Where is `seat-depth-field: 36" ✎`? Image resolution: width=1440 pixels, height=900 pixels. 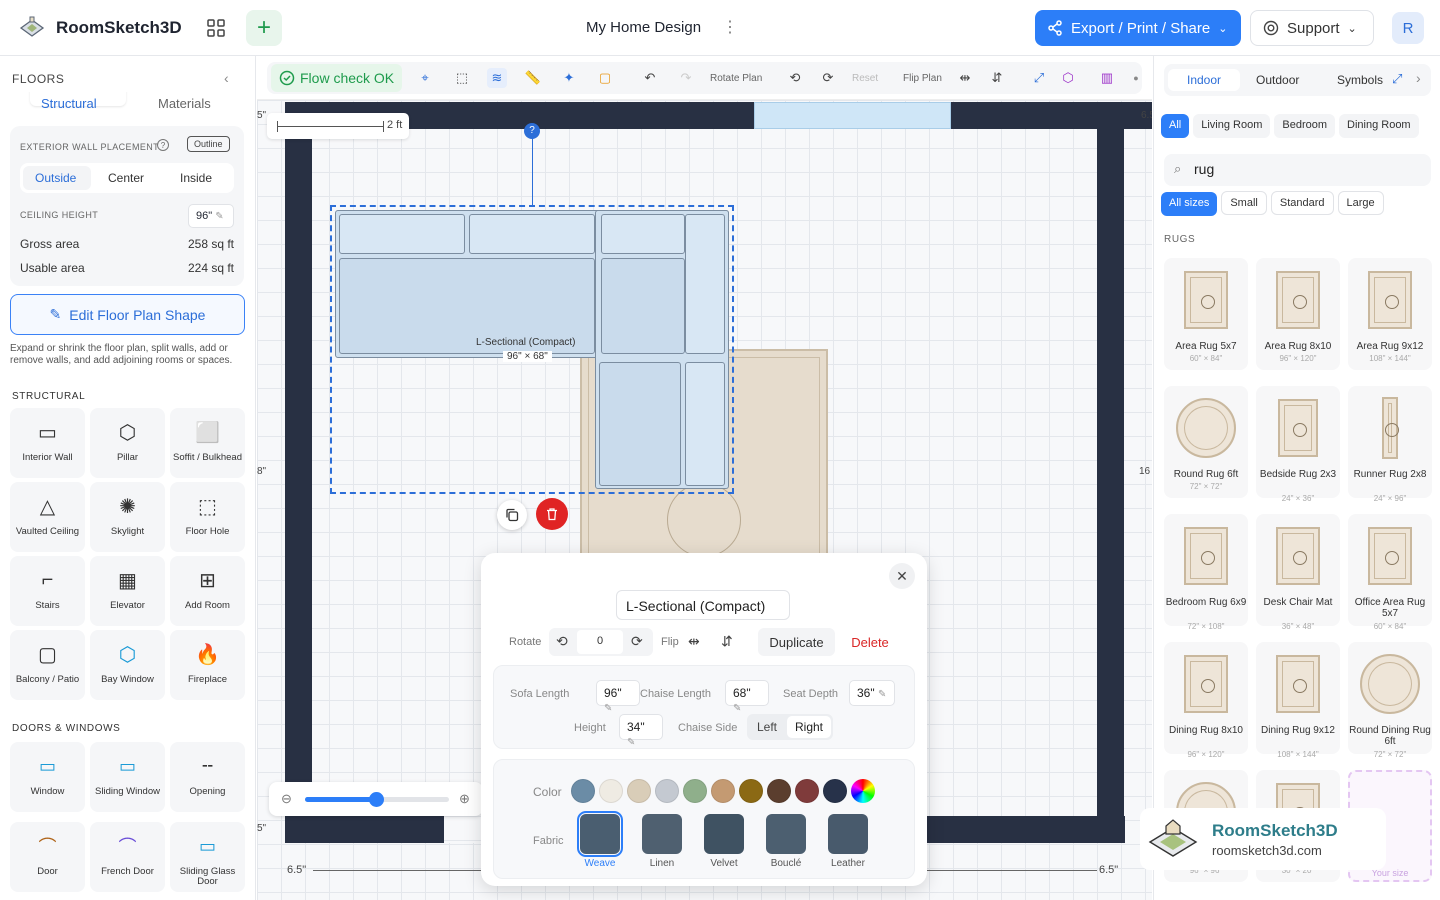
seat-depth-field: 36" ✎ is located at coordinates (872, 693).